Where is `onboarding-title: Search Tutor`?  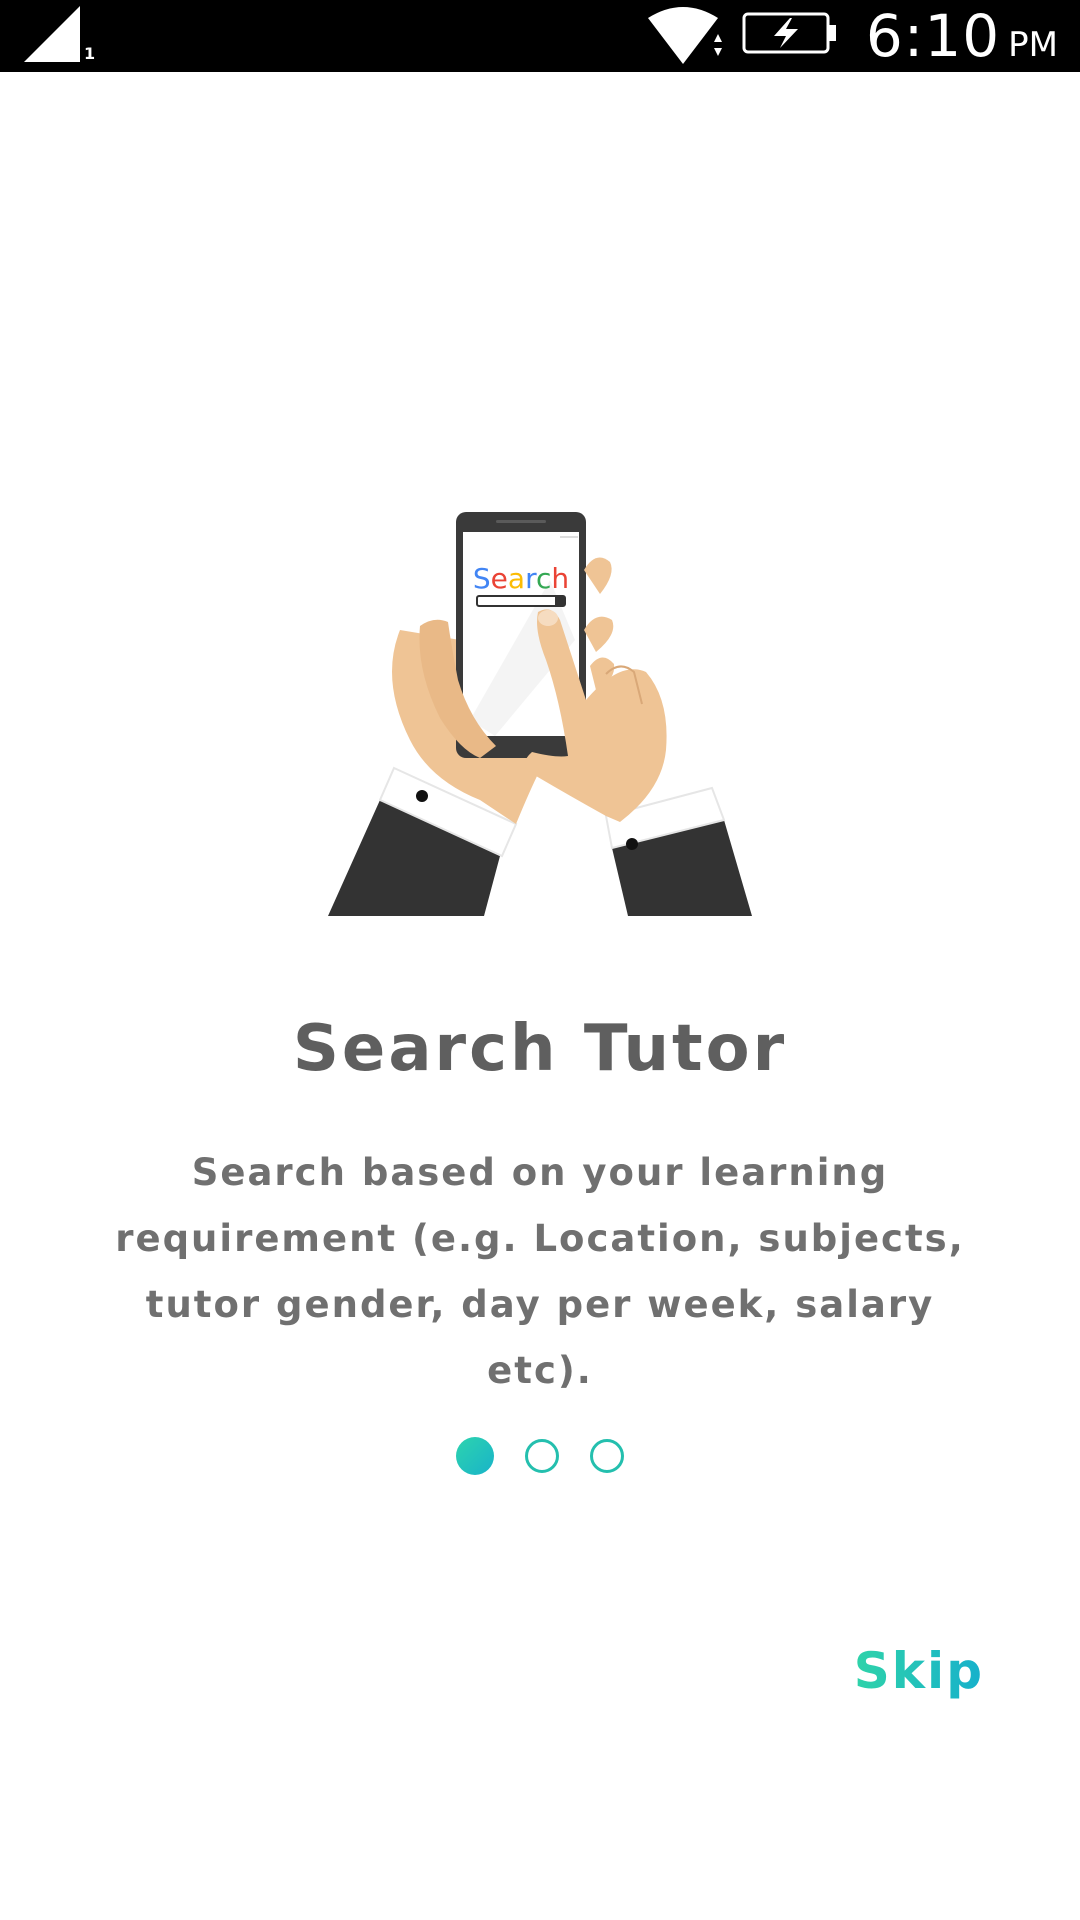
onboarding-title: Search Tutor is located at coordinates (540, 1049).